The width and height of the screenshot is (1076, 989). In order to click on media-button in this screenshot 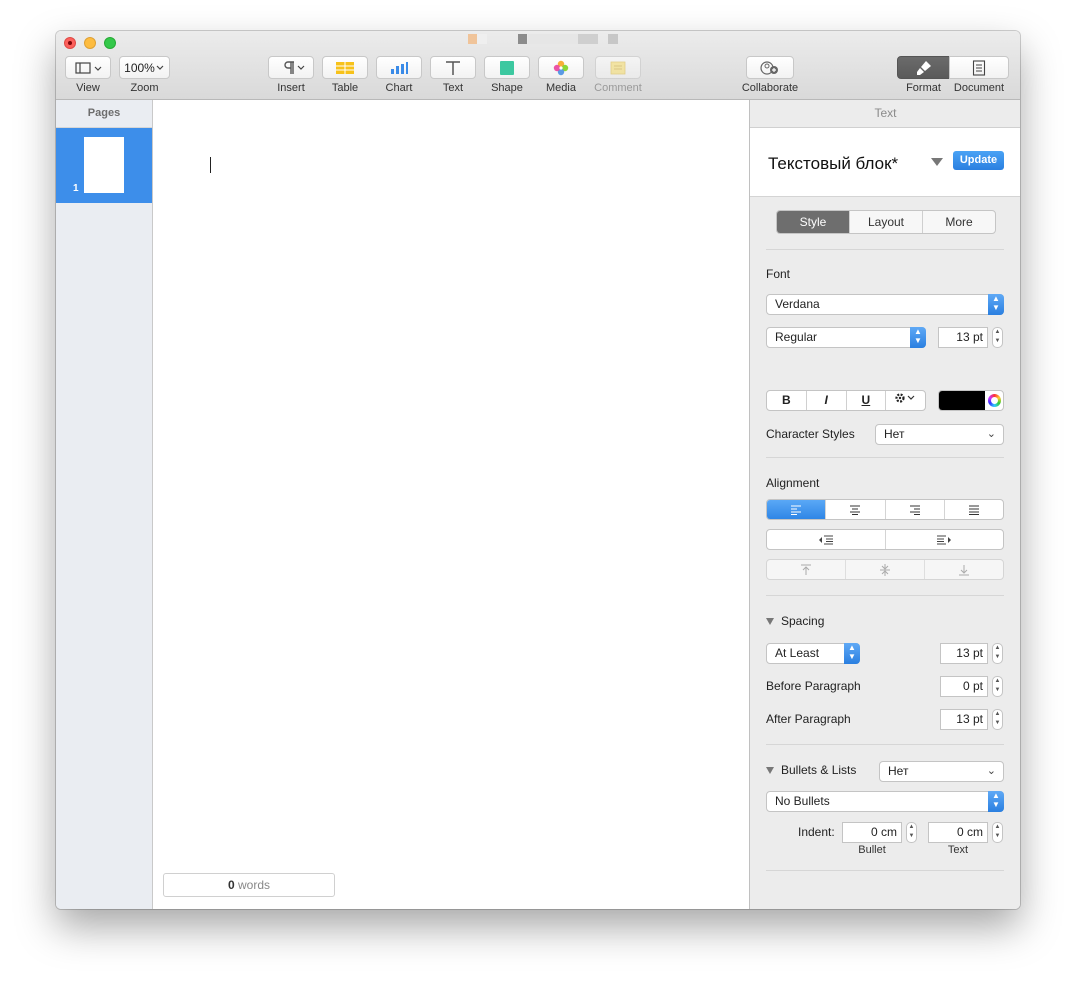, I will do `click(561, 67)`.